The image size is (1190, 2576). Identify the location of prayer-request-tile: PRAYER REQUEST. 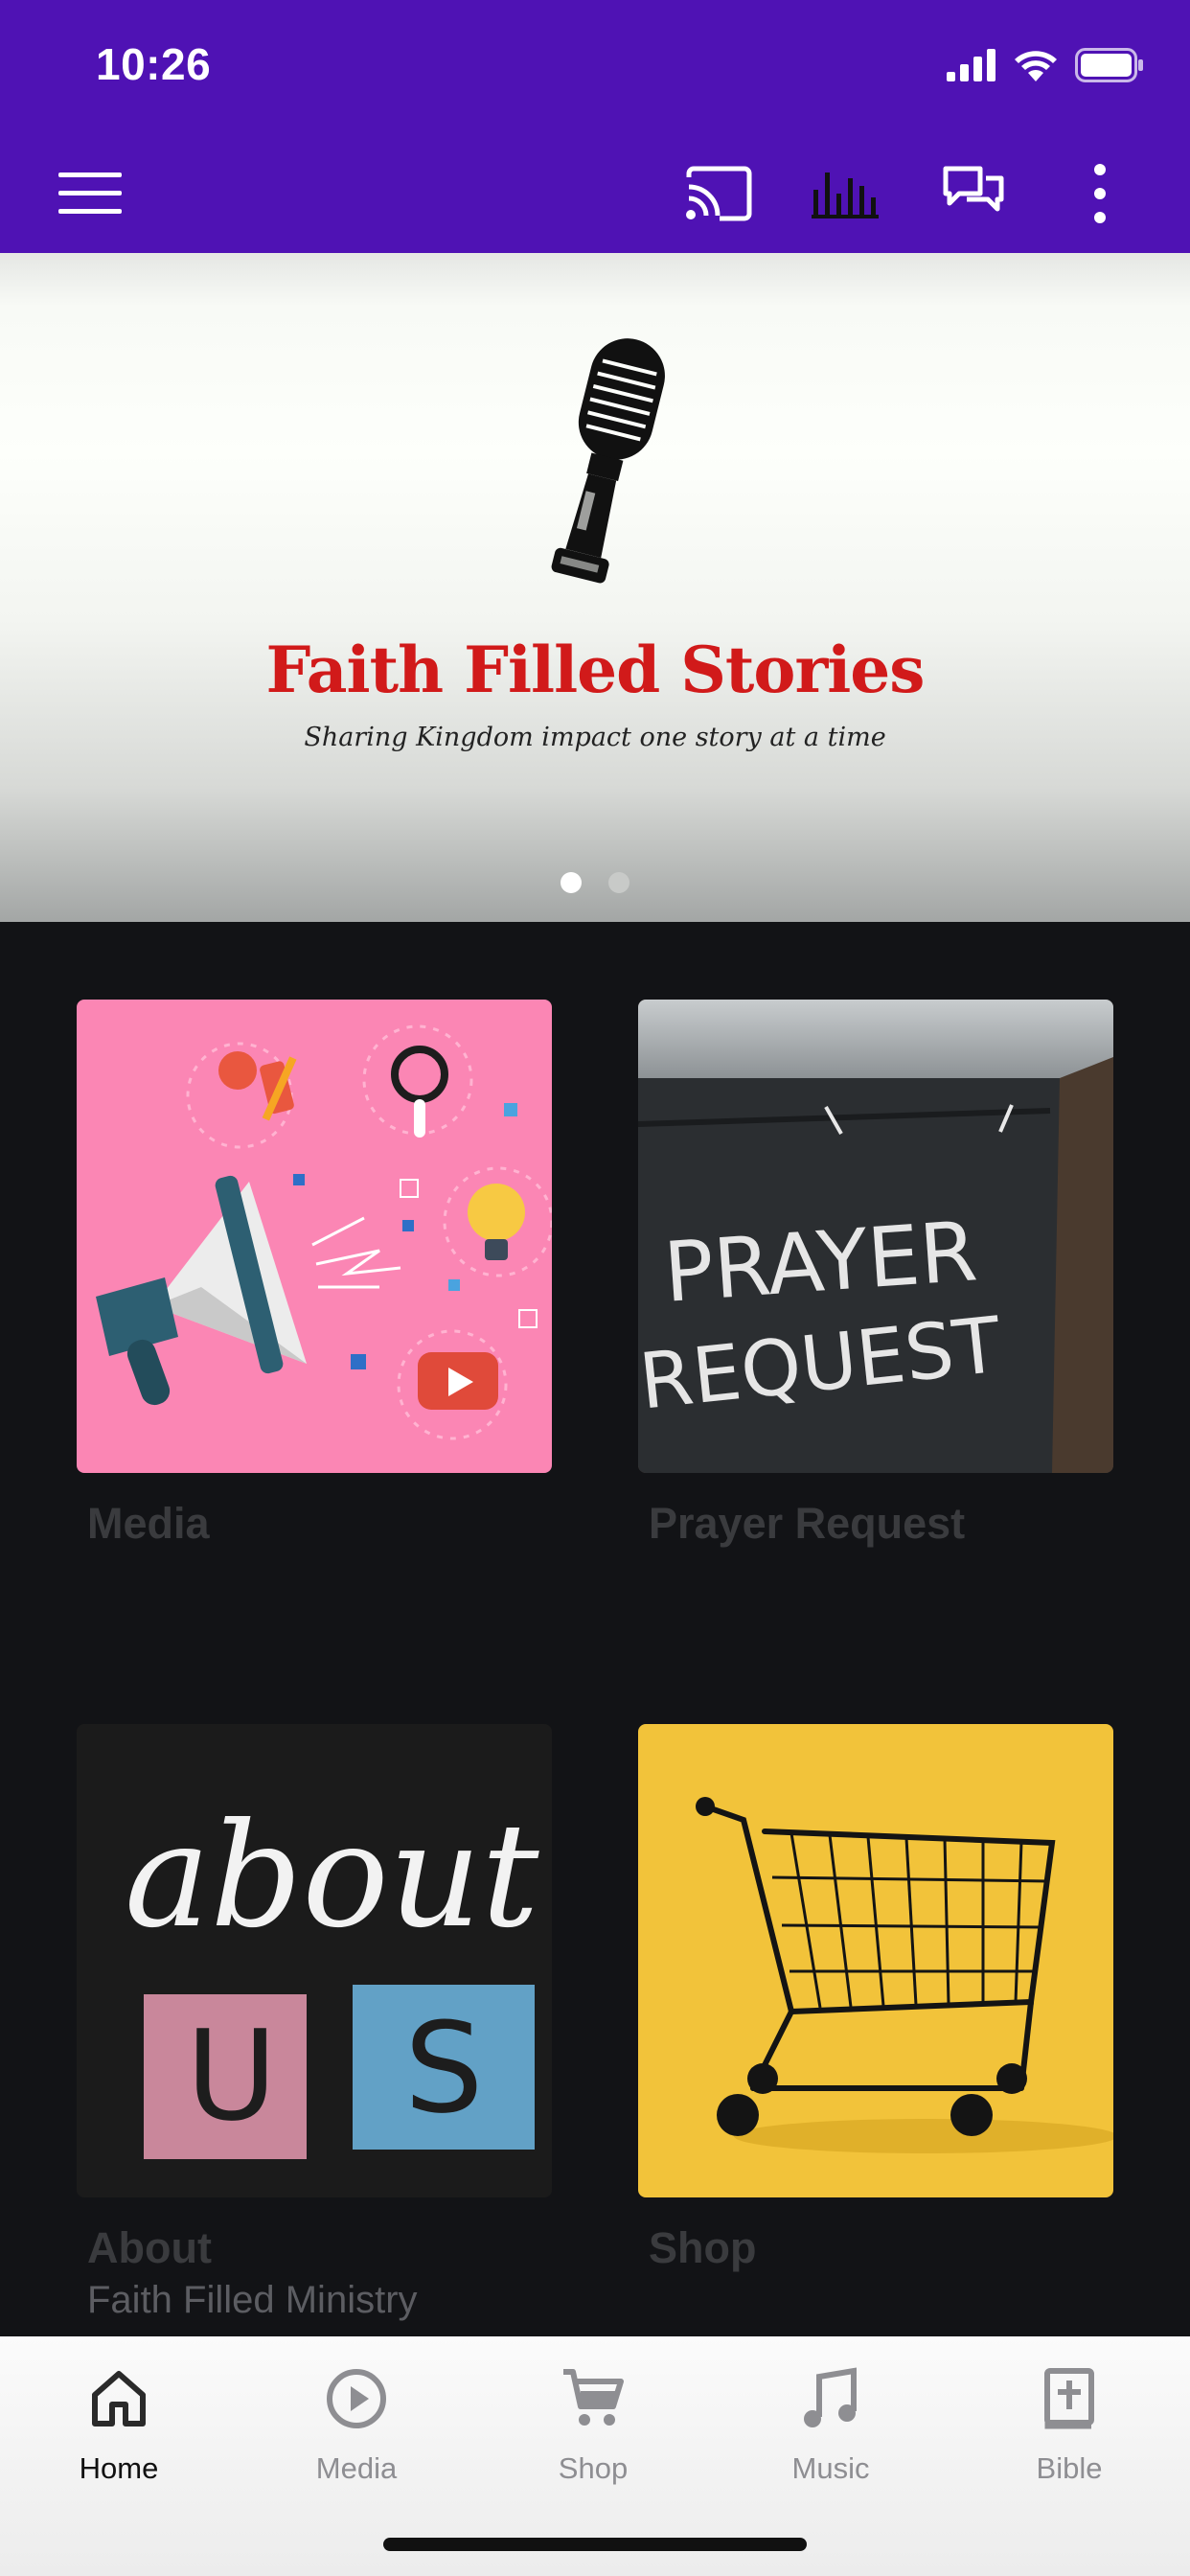
(875, 1236).